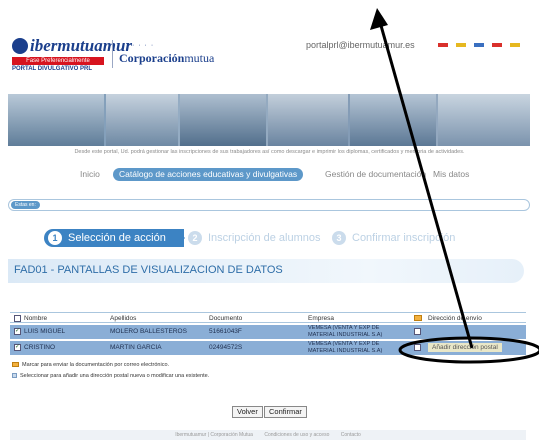 This screenshot has width=539, height=444. I want to click on header-direccion: Dirección de envío, so click(455, 318).